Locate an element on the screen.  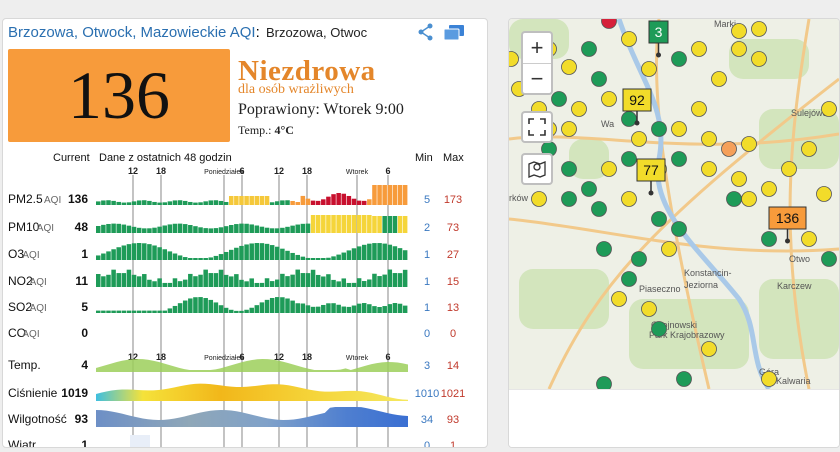
map-park is located at coordinates (799, 319).